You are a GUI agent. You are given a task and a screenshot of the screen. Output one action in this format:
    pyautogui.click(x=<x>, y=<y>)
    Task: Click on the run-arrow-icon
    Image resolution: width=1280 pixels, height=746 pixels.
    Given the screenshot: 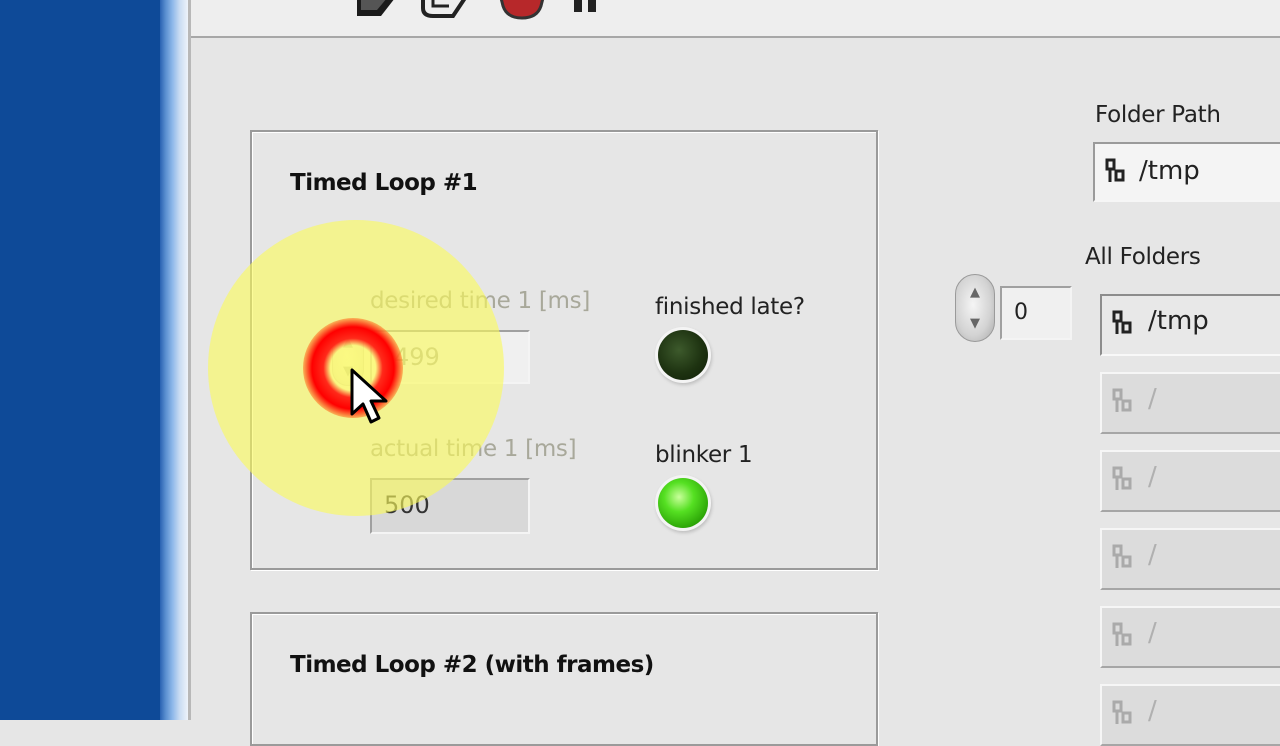 What is the action you would take?
    pyautogui.click(x=376, y=11)
    